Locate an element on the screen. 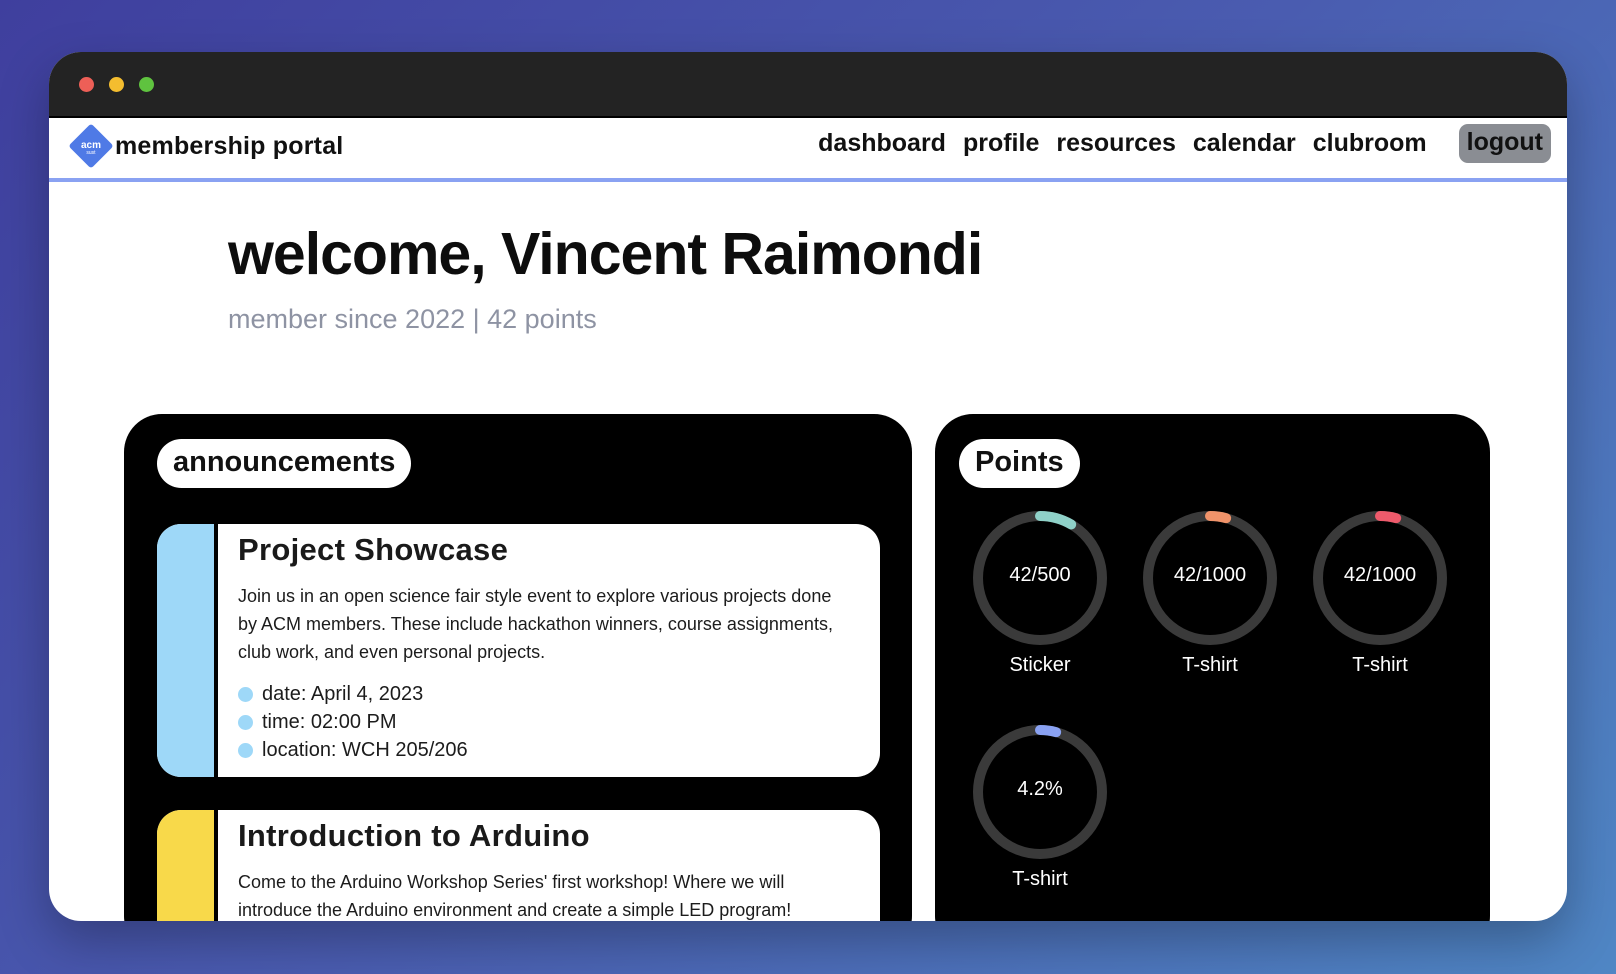  logout-button: logout is located at coordinates (1504, 143).